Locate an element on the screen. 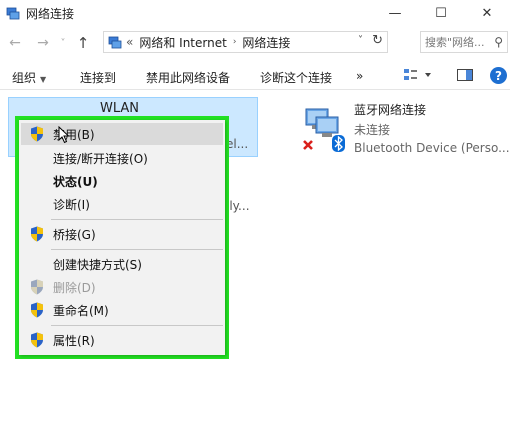  title-bar: 网络连接 — ☐ ✕ is located at coordinates (255, 13).